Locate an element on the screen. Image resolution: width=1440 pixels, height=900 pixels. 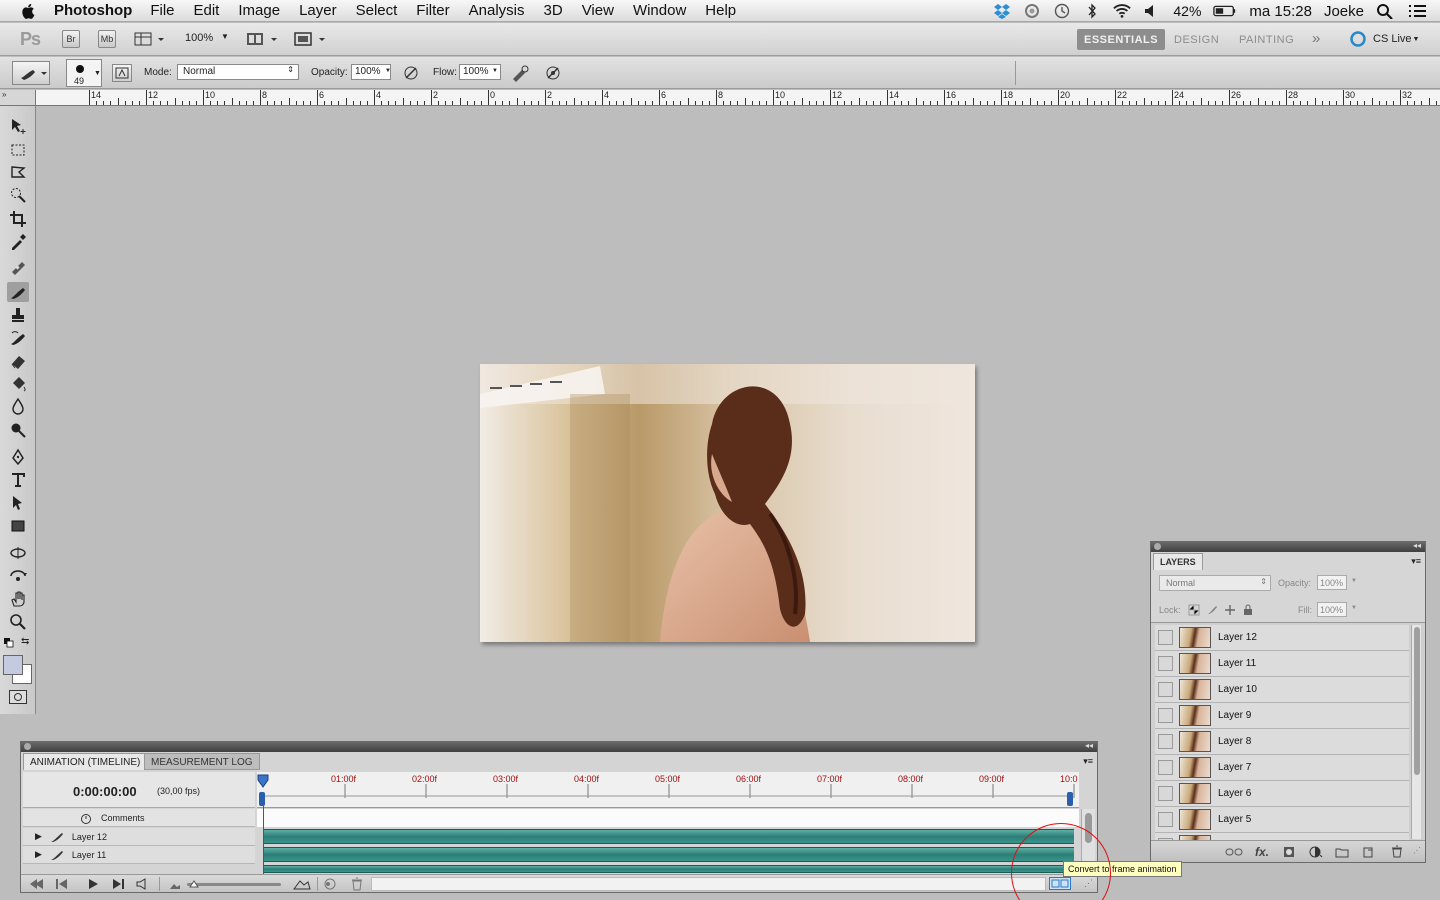
arrange-documents-button is located at coordinates (263, 39).